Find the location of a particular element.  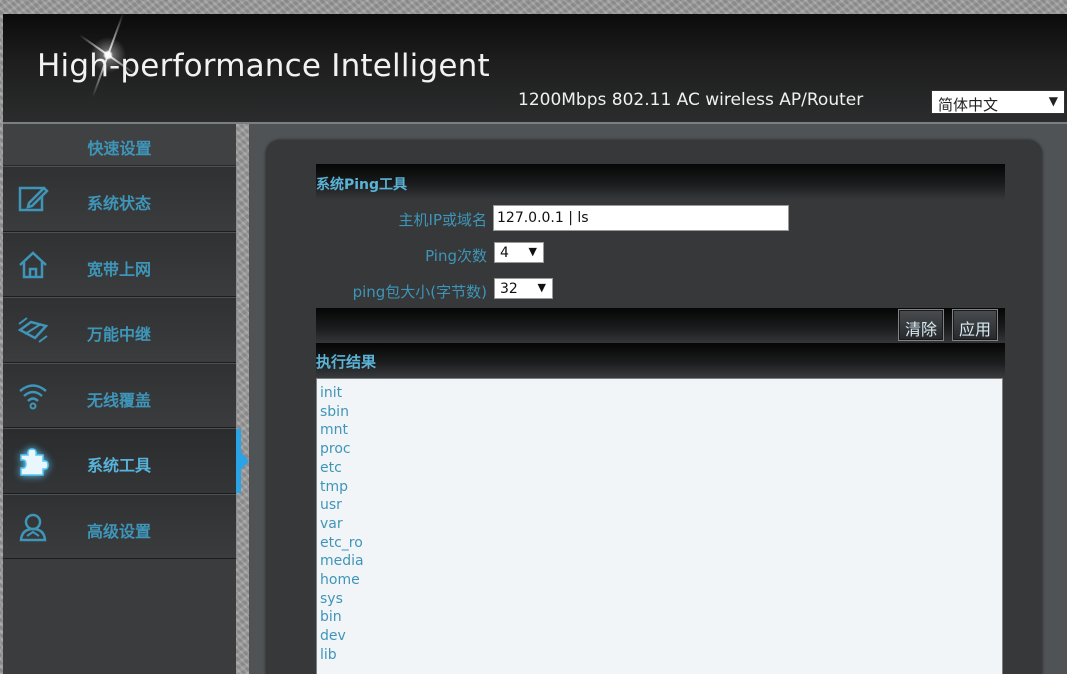

ping-tool-title: 系统Ping工具 is located at coordinates (660, 181).